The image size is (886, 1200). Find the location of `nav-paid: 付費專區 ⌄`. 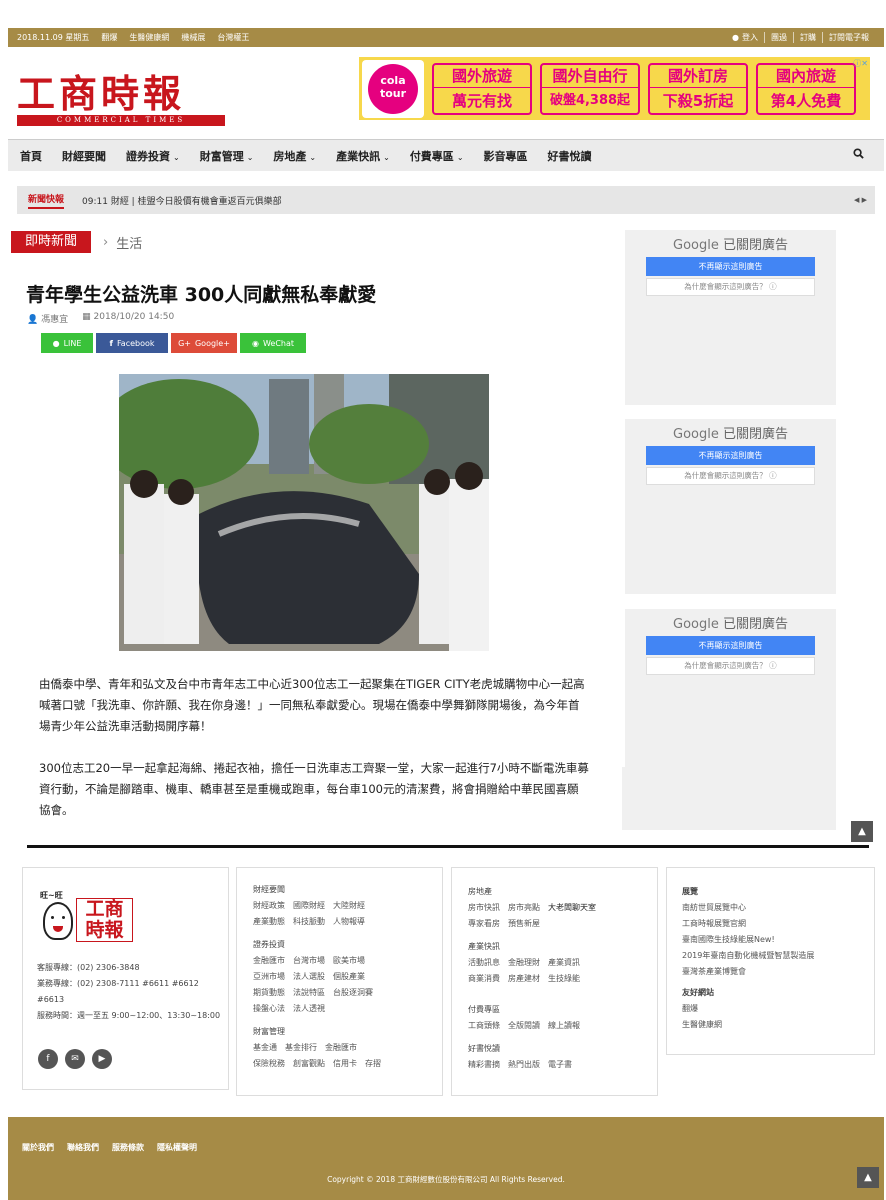

nav-paid: 付費專區 ⌄ is located at coordinates (437, 156).